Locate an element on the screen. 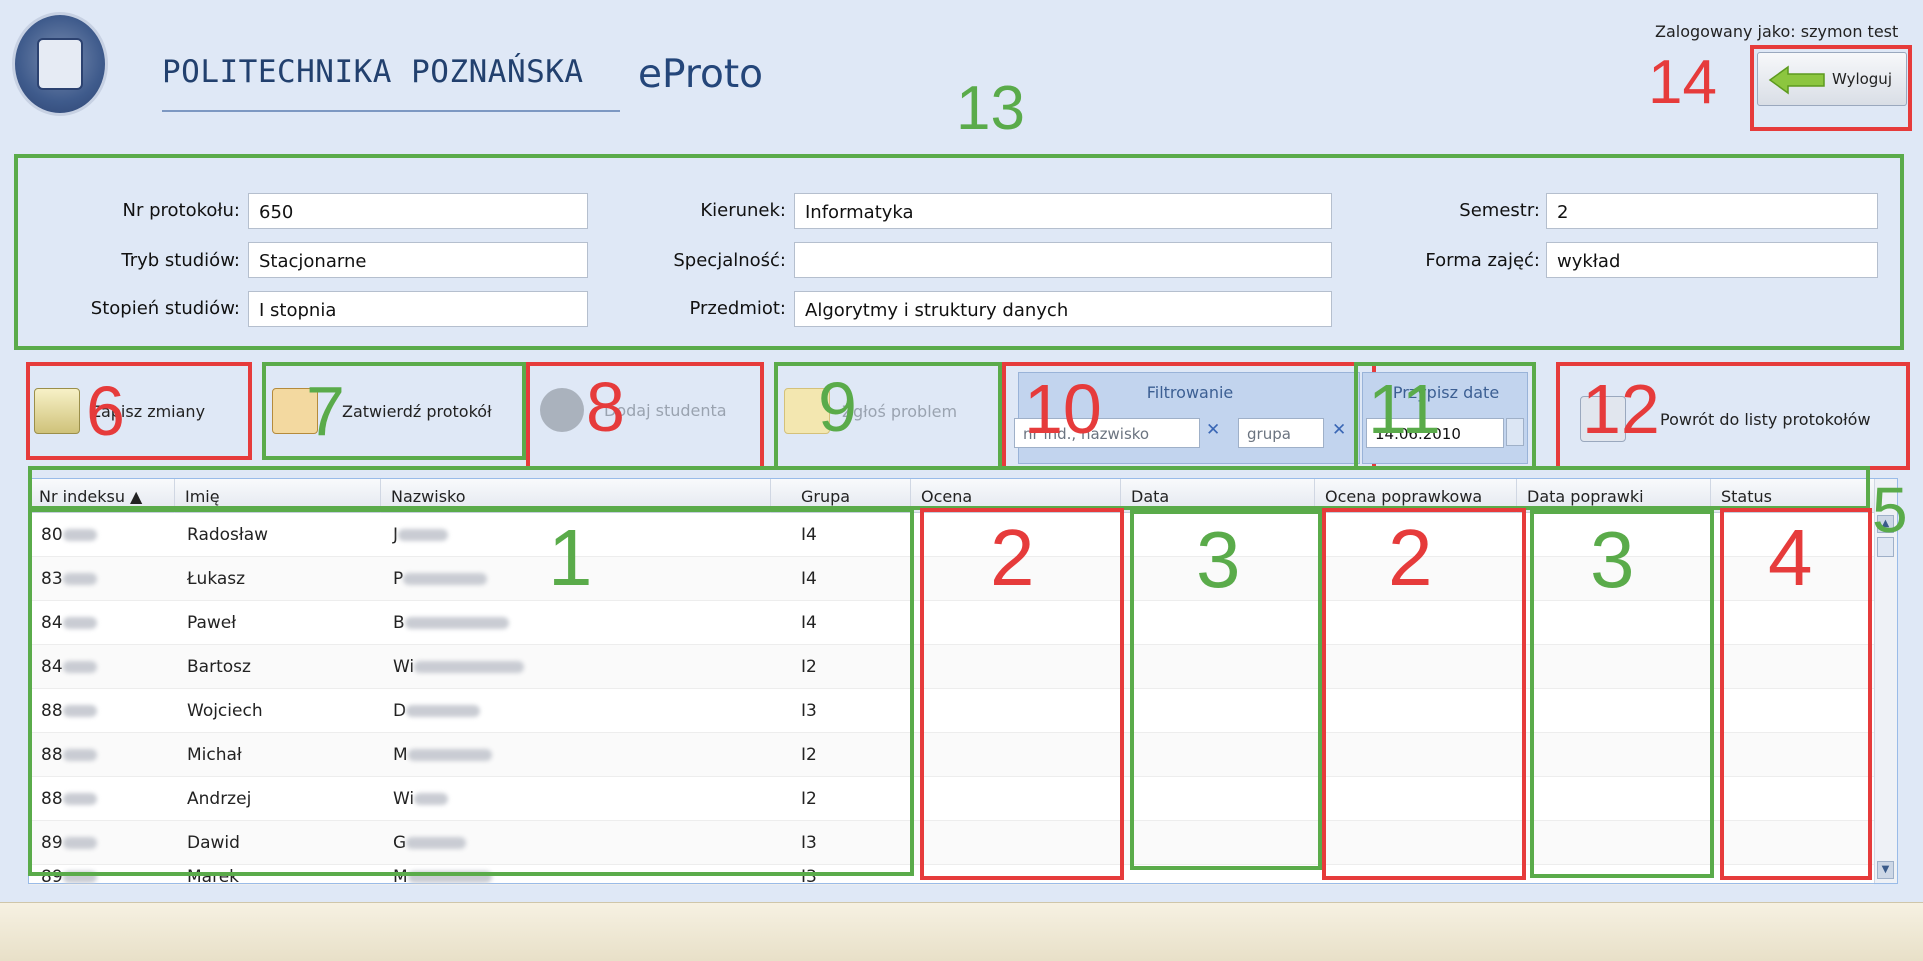  annotation-14: 14 is located at coordinates (1682, 82).